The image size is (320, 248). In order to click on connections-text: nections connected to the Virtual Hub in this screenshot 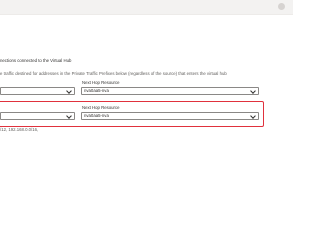, I will do `click(36, 60)`.